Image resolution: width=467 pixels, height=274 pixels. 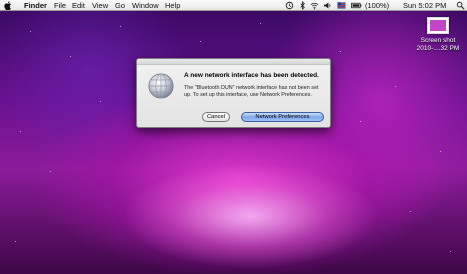 I want to click on wifi-icon, so click(x=314, y=5).